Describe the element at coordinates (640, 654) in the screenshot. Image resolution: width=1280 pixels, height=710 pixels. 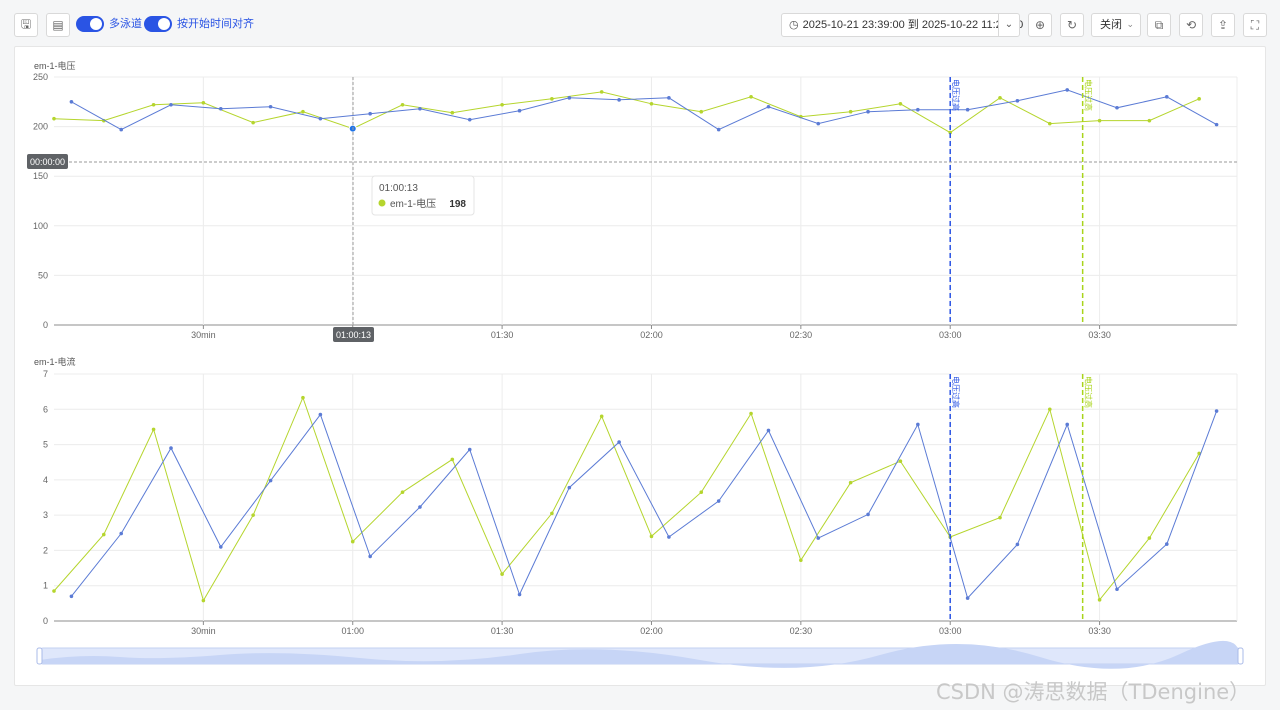
I see `data-zoom-slider` at that location.